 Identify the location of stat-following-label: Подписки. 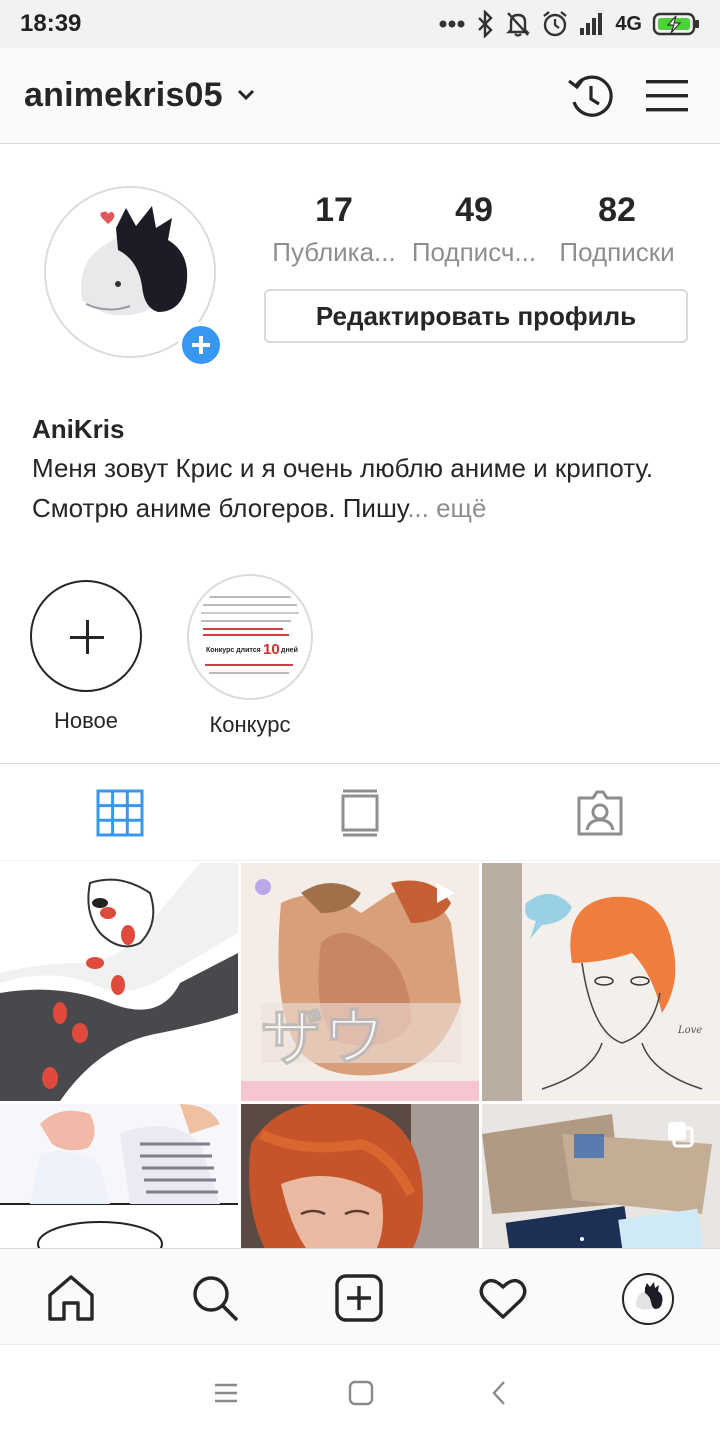
(617, 252).